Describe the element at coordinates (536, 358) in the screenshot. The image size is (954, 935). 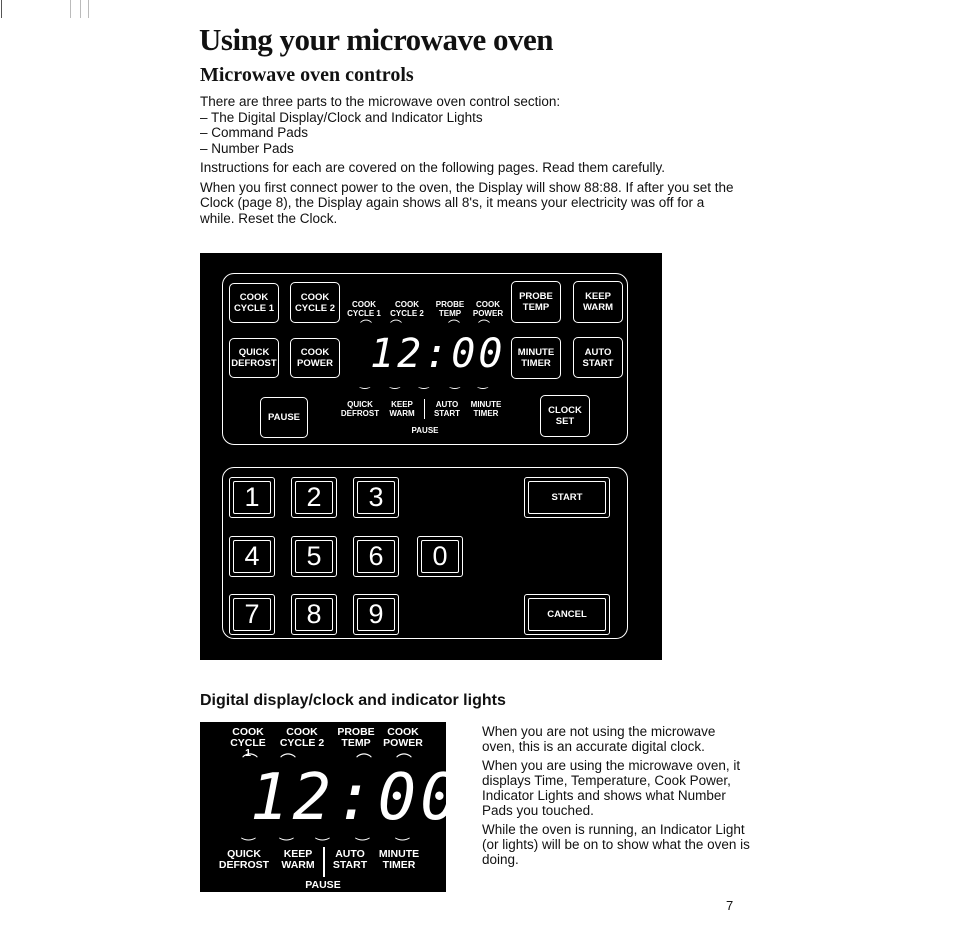
I see `minute-timer-pad: MINUTE TIMER` at that location.